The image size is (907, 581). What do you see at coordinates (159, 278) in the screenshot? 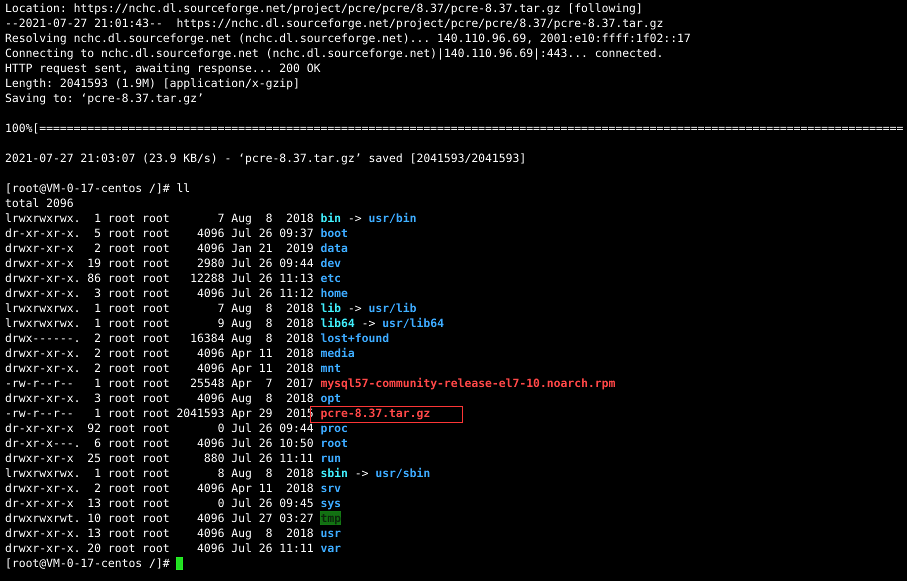
I see `file-info: drwxr-xr-x. 86 root root 12288 Jul 26 11:13` at bounding box center [159, 278].